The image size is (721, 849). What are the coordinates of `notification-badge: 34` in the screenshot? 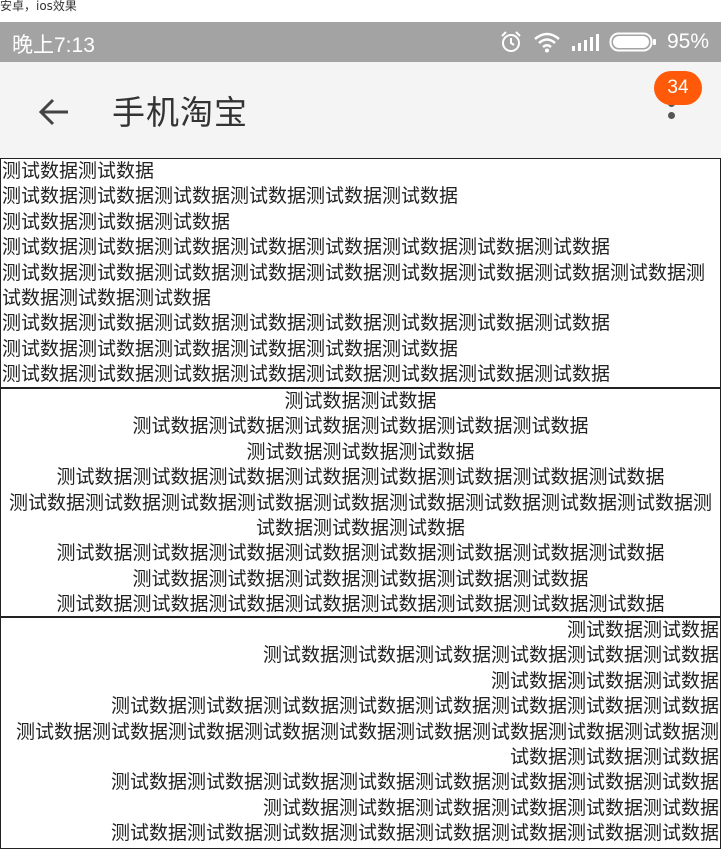 It's located at (678, 88).